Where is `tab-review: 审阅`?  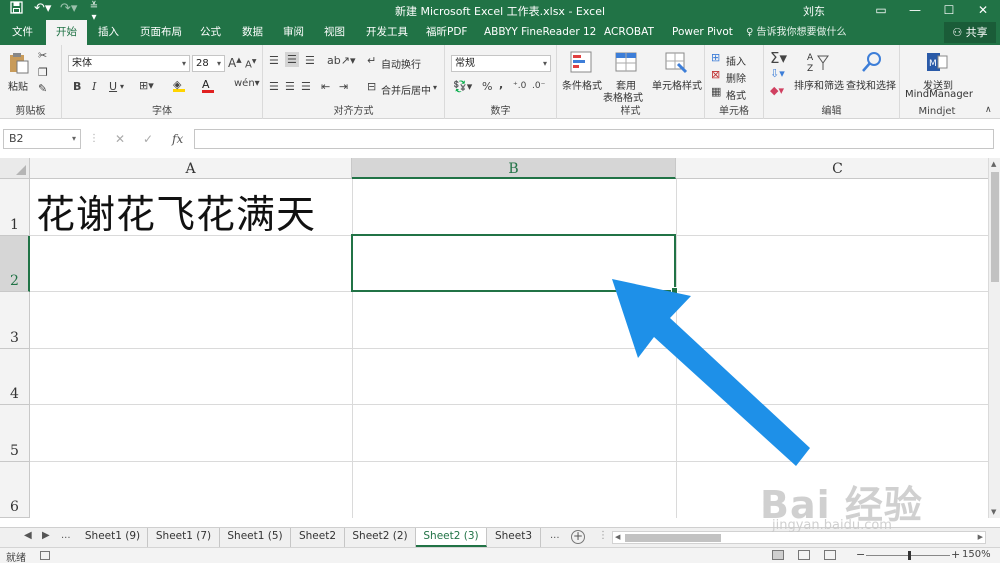 tab-review: 审阅 is located at coordinates (293, 32).